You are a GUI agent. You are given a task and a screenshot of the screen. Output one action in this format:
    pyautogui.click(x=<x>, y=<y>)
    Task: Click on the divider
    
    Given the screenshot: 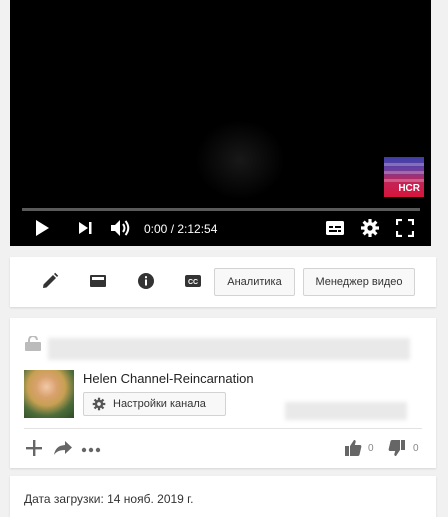 What is the action you would take?
    pyautogui.click(x=223, y=428)
    